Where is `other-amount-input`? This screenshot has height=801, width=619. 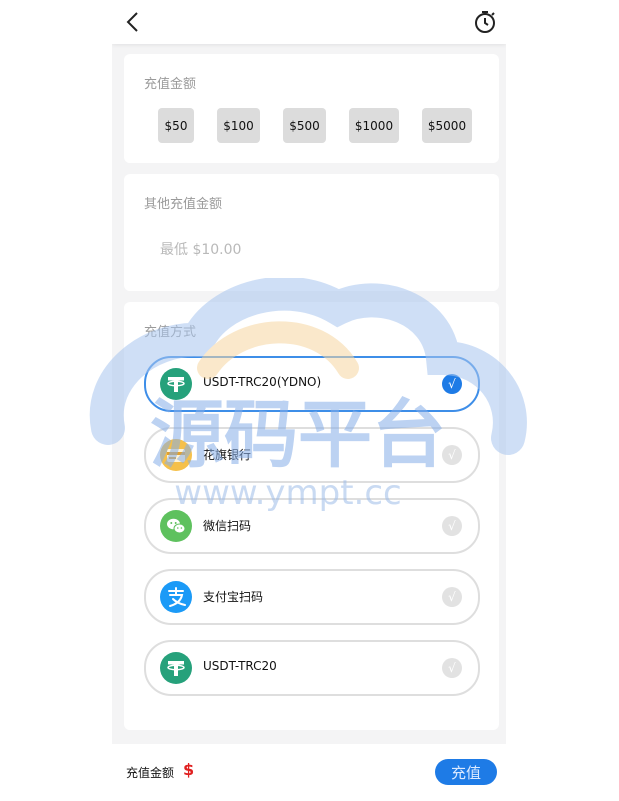
other-amount-input is located at coordinates (310, 250).